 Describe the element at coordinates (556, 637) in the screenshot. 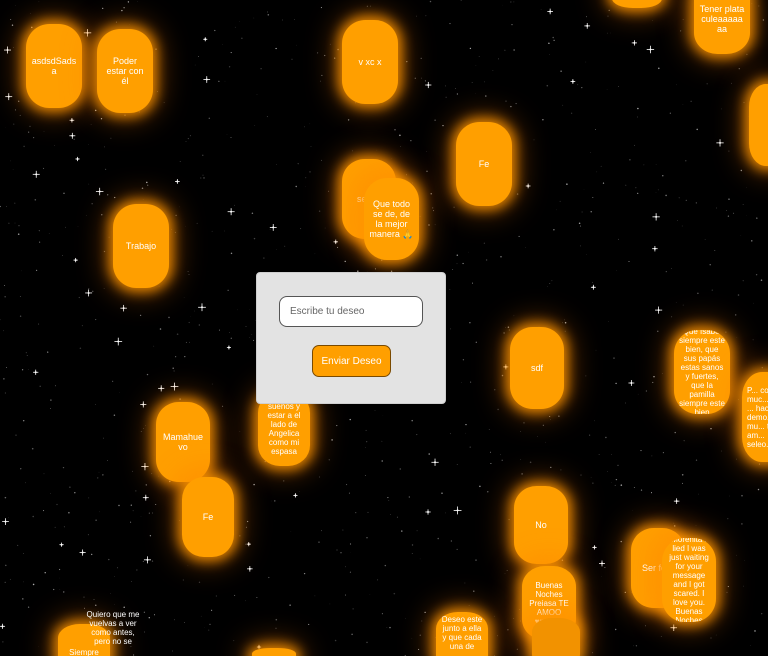

I see `lantern-behind-buenas` at that location.